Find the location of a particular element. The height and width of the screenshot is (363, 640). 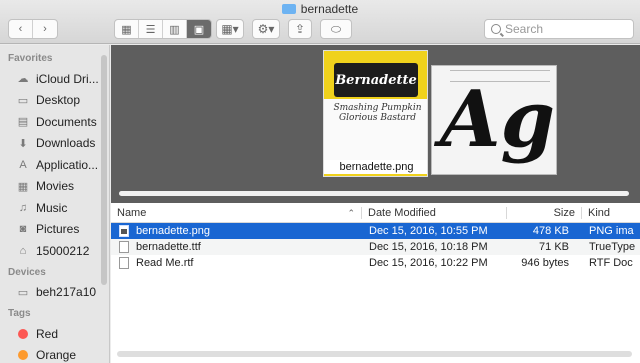

gear-icon: ⚙▾ is located at coordinates (266, 29).